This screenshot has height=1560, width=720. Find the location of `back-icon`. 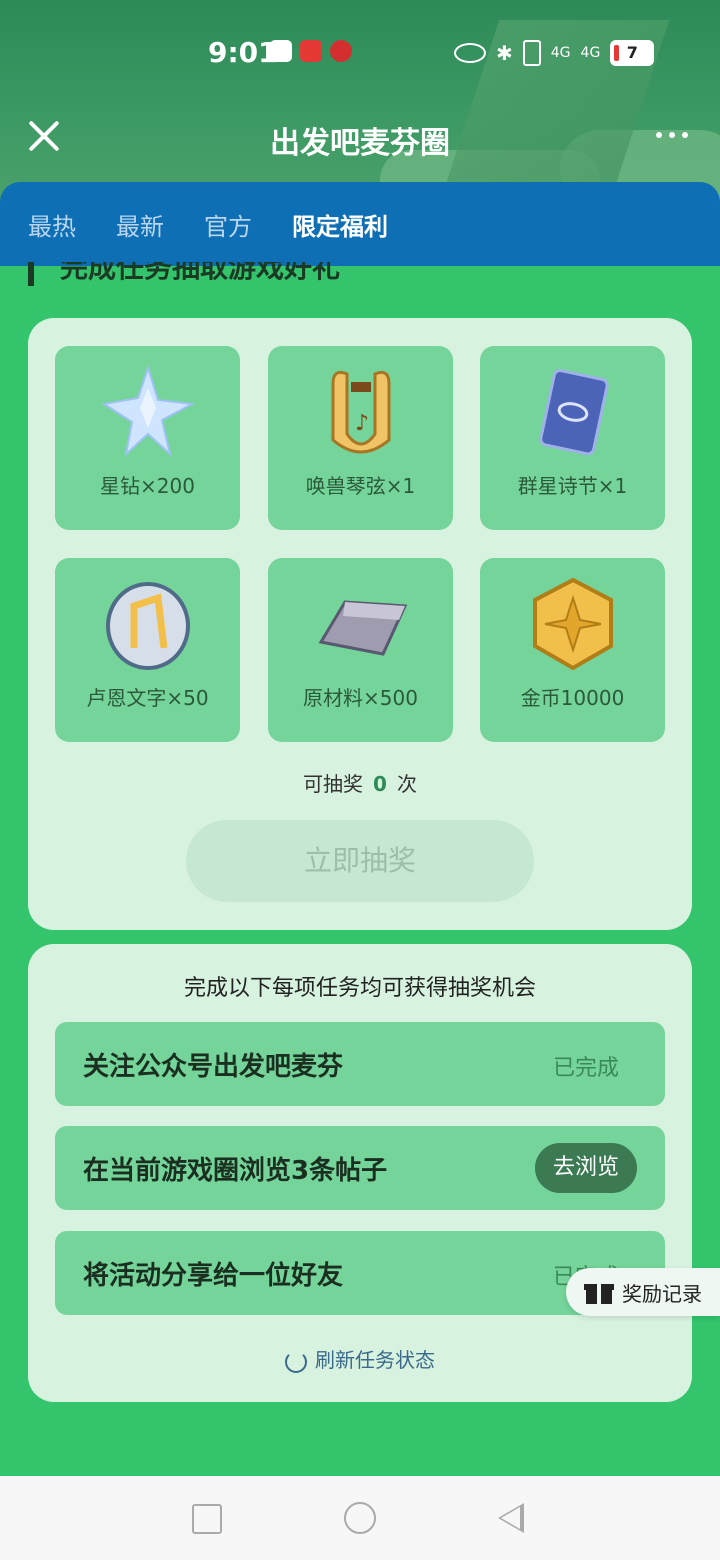

back-icon is located at coordinates (511, 1518).